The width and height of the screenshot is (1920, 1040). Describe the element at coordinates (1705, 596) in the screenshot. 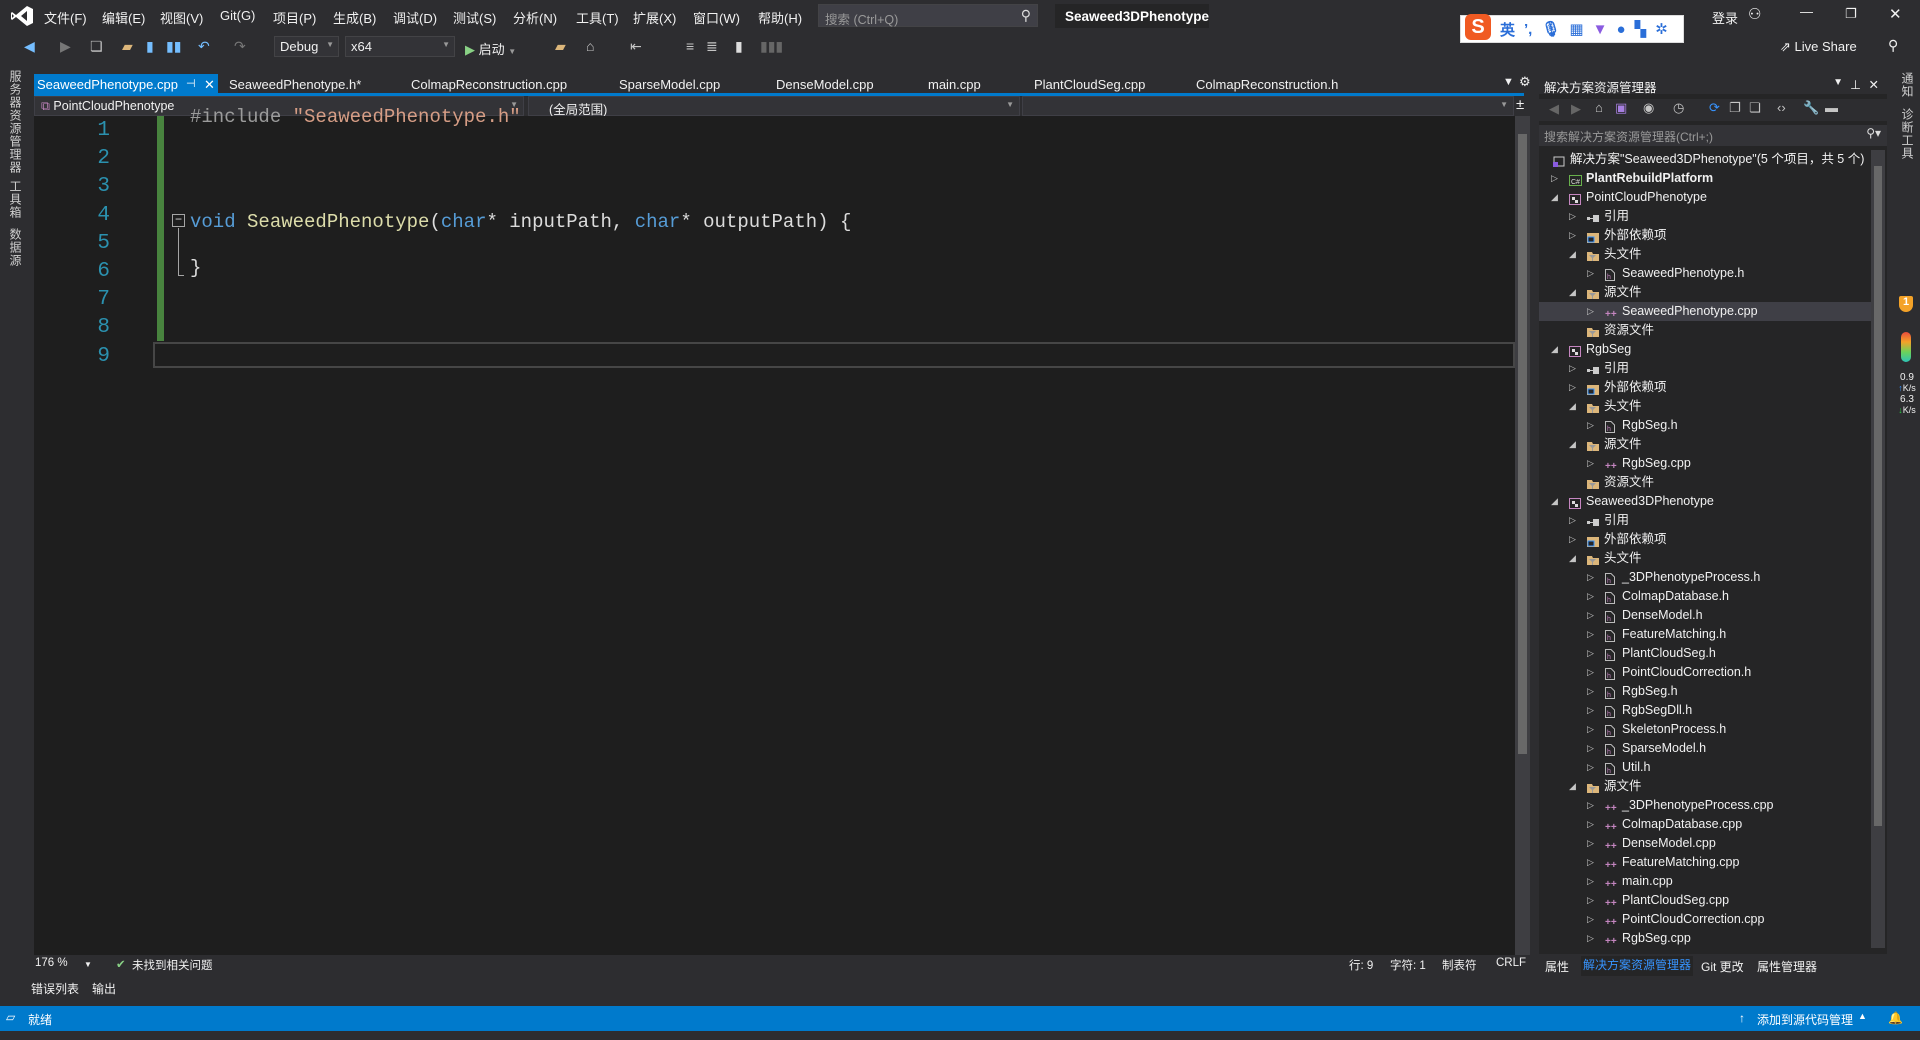

I see `tree-item: ▷ h ColmapDatabase.h` at that location.